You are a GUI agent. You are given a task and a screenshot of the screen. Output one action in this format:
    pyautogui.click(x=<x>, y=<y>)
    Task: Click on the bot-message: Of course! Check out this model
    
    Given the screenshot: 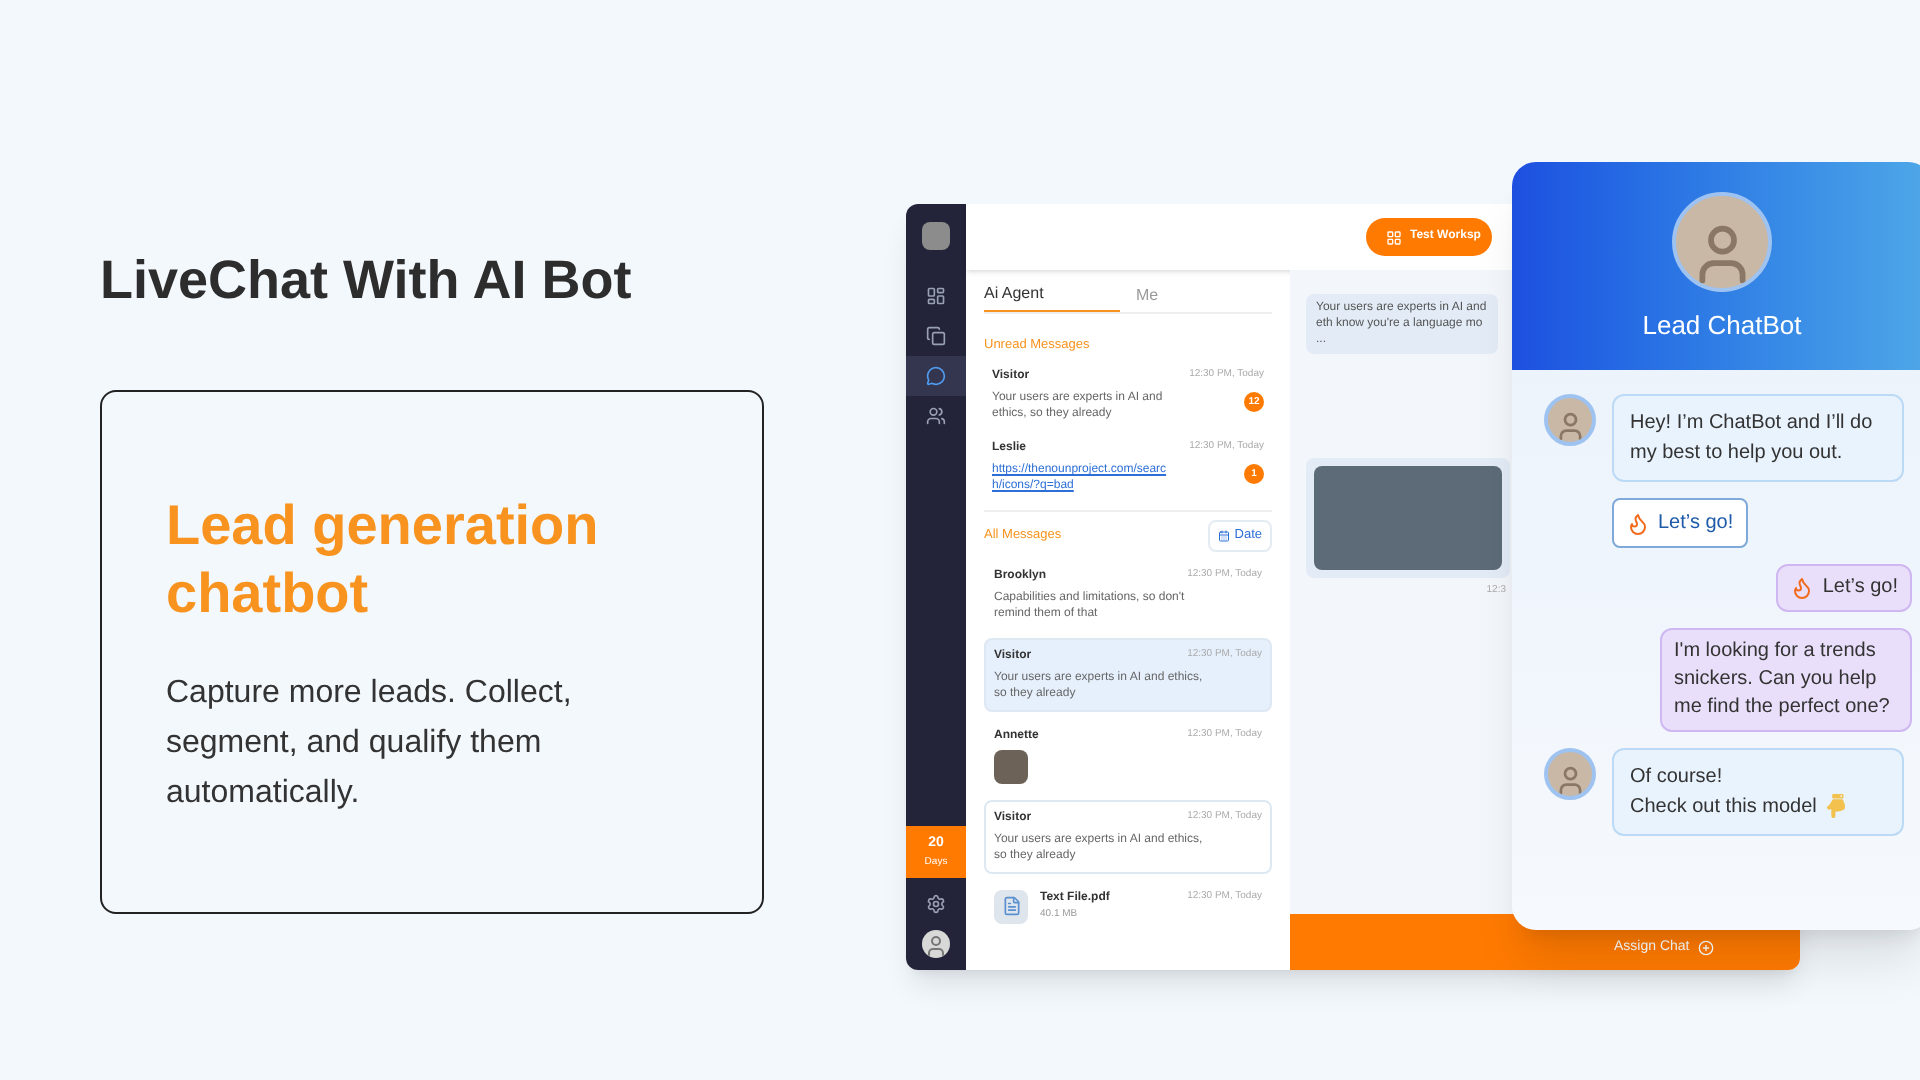 What is the action you would take?
    pyautogui.click(x=1758, y=792)
    